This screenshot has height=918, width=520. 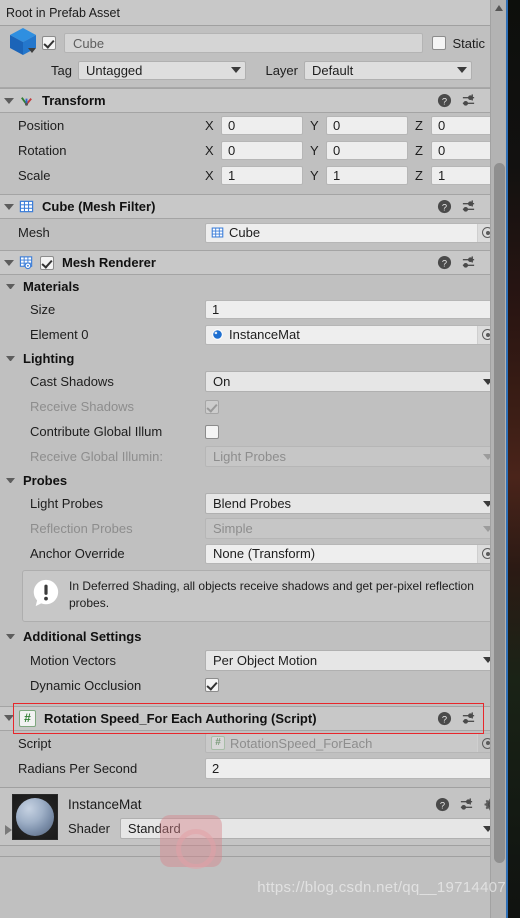 I want to click on script-reference-row: Script # RotationSpeed_ForEach, so click(x=253, y=743).